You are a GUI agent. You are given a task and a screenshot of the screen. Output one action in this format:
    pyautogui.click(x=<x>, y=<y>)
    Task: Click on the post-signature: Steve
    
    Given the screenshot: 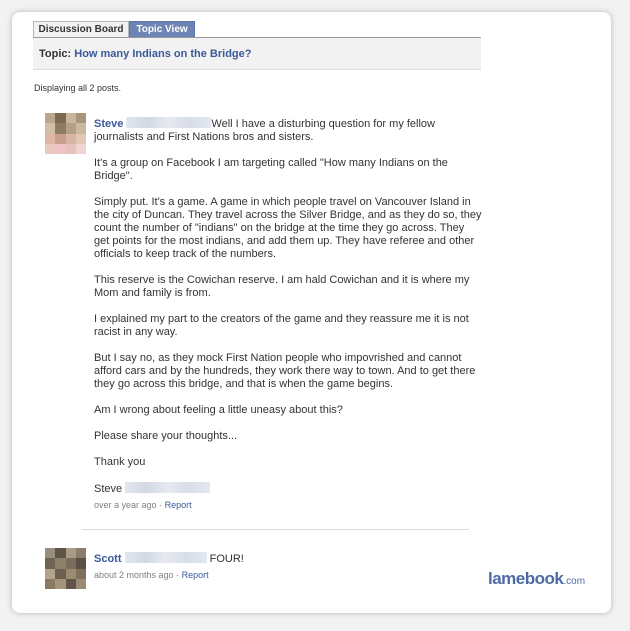 What is the action you would take?
    pyautogui.click(x=288, y=489)
    